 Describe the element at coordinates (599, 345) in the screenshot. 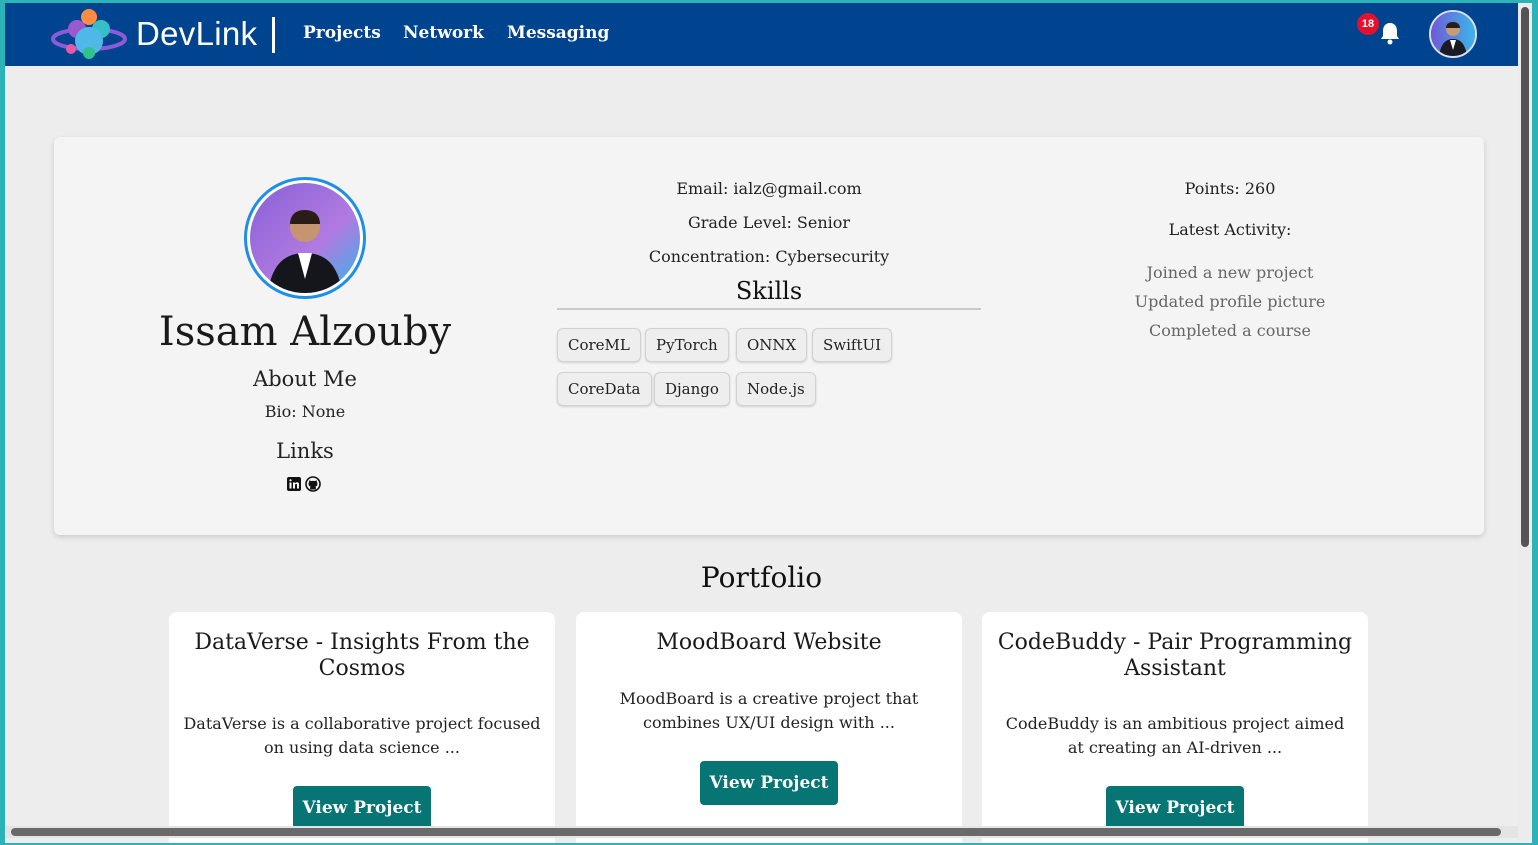

I see `skill-chip: CoreML` at that location.